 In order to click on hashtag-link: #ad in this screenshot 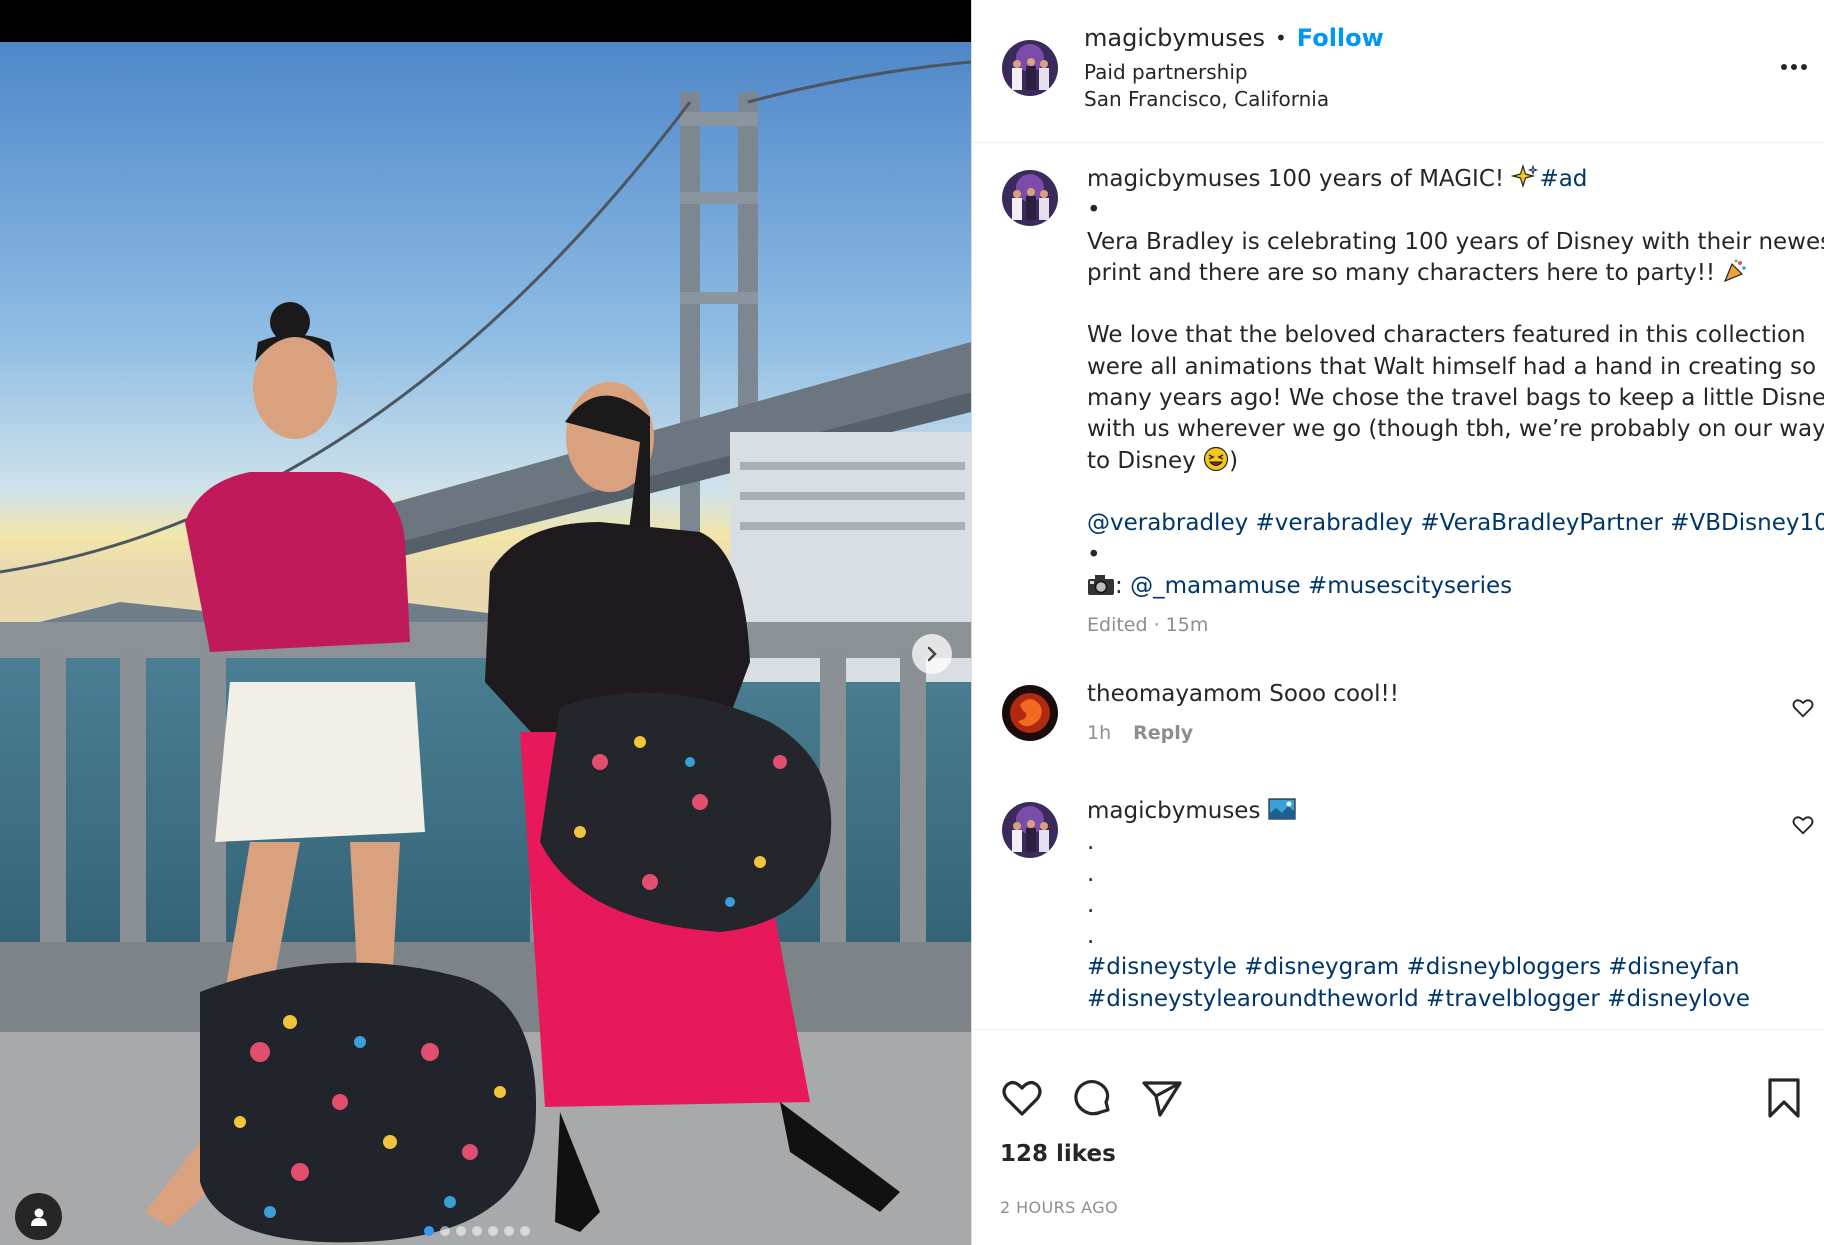, I will do `click(1563, 179)`.